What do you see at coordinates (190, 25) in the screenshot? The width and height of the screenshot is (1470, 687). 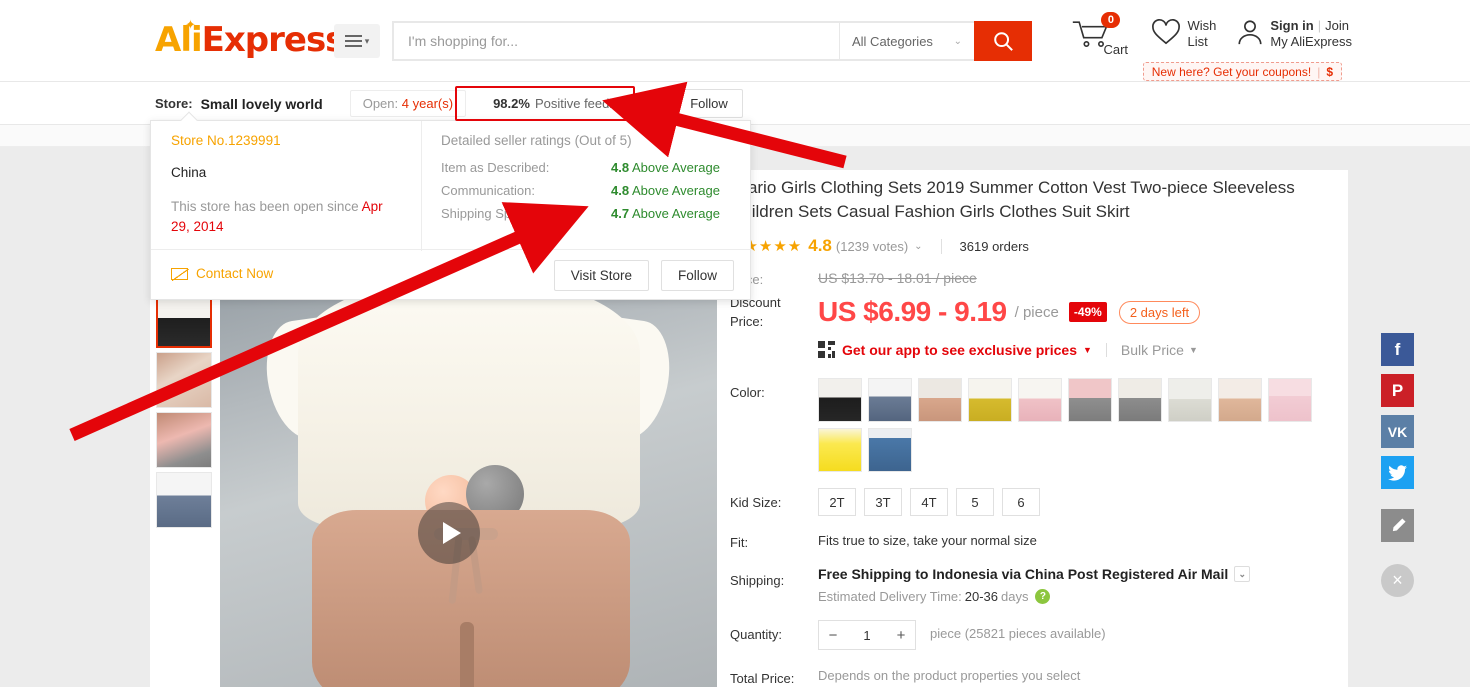 I see `logo-spark-icon: ✦` at bounding box center [190, 25].